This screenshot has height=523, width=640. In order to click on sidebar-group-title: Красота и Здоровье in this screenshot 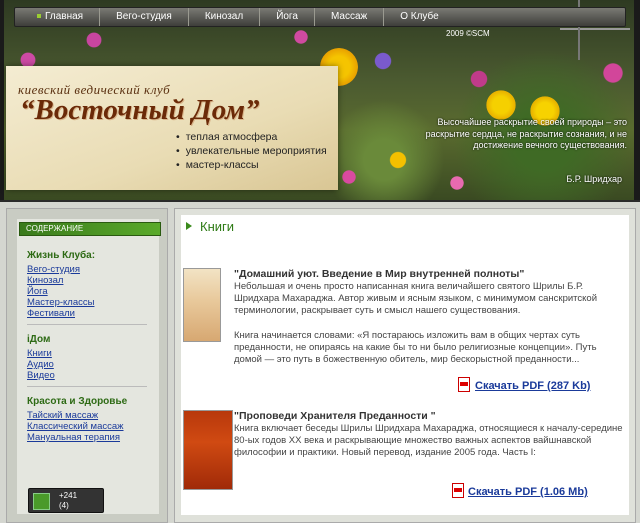, I will do `click(77, 401)`.